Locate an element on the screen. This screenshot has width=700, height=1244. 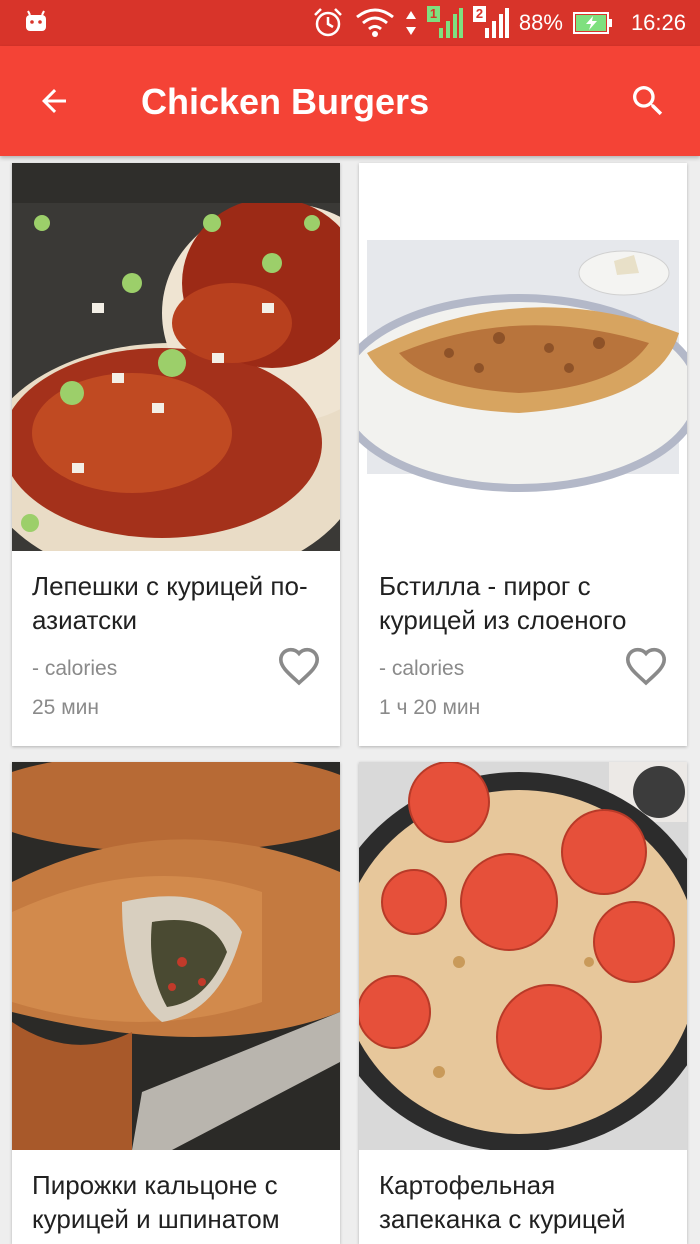
page-title: Chicken Burgers is located at coordinates (285, 101).